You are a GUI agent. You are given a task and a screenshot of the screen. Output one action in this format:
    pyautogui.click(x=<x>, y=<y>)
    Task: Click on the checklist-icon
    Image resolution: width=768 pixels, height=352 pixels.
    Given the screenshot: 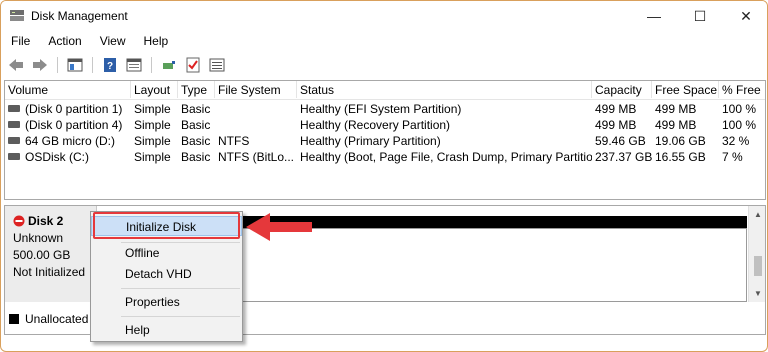 What is the action you would take?
    pyautogui.click(x=193, y=65)
    